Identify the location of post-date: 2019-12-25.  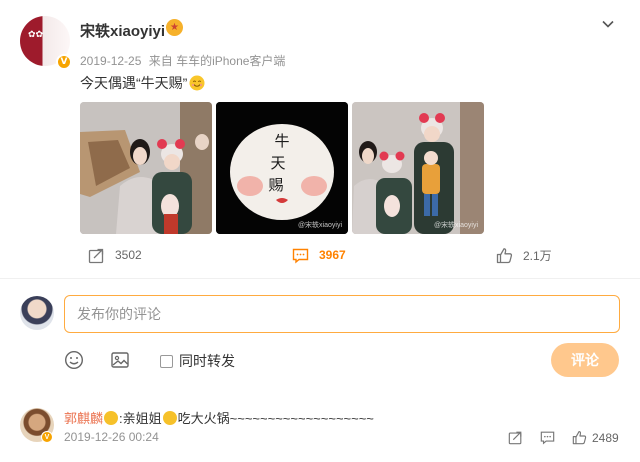
(110, 61).